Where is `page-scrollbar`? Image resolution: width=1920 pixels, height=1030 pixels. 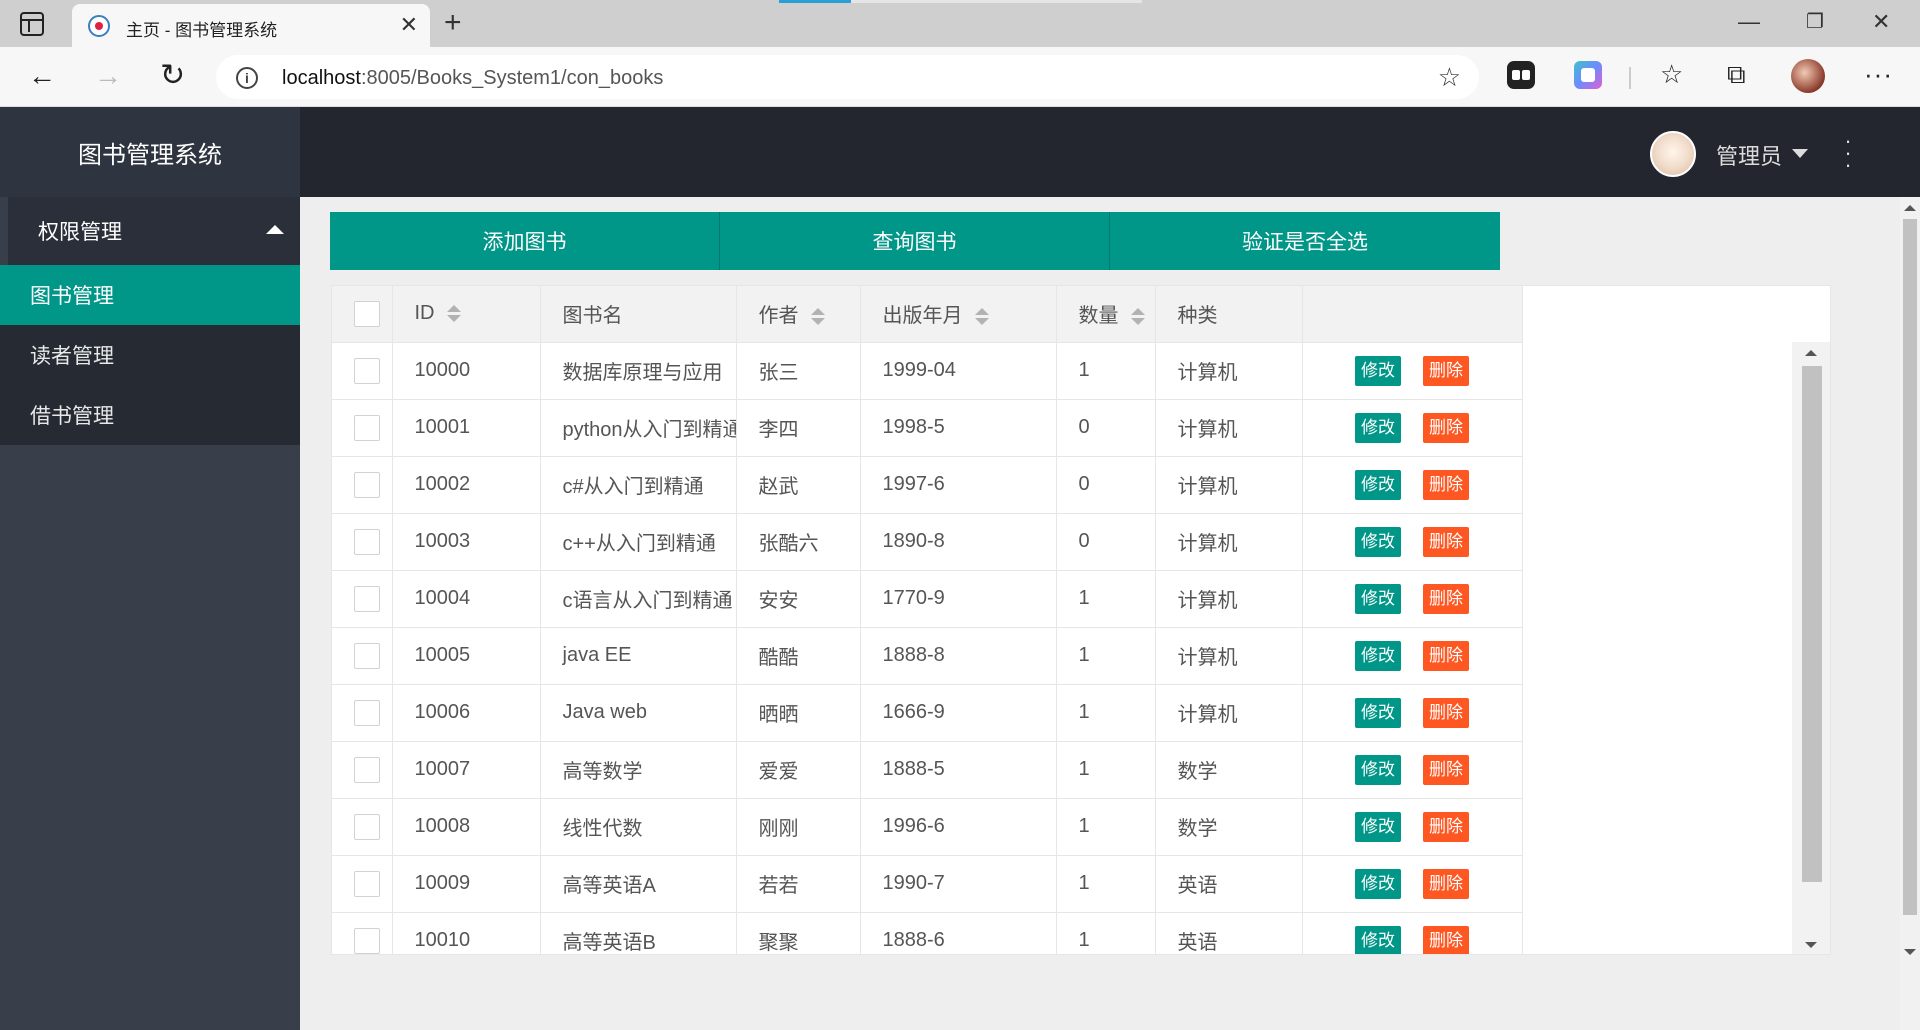 page-scrollbar is located at coordinates (1910, 613).